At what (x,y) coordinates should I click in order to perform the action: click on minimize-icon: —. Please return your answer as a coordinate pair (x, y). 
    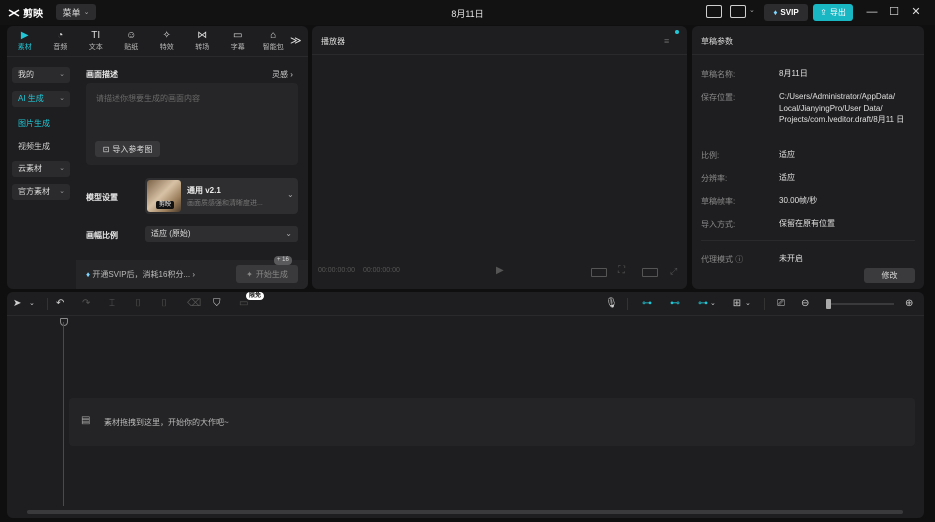
    Looking at the image, I should click on (872, 12).